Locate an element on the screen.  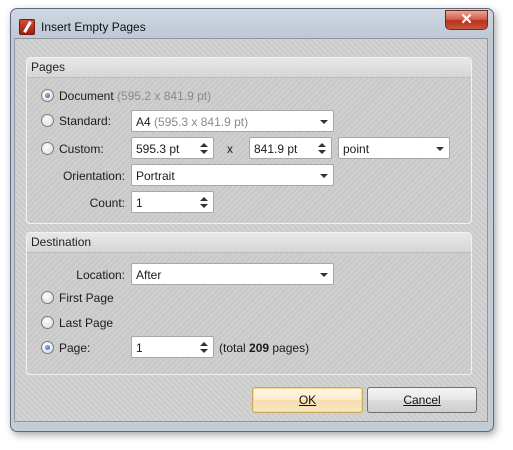
total-suffix: pages) is located at coordinates (289, 348).